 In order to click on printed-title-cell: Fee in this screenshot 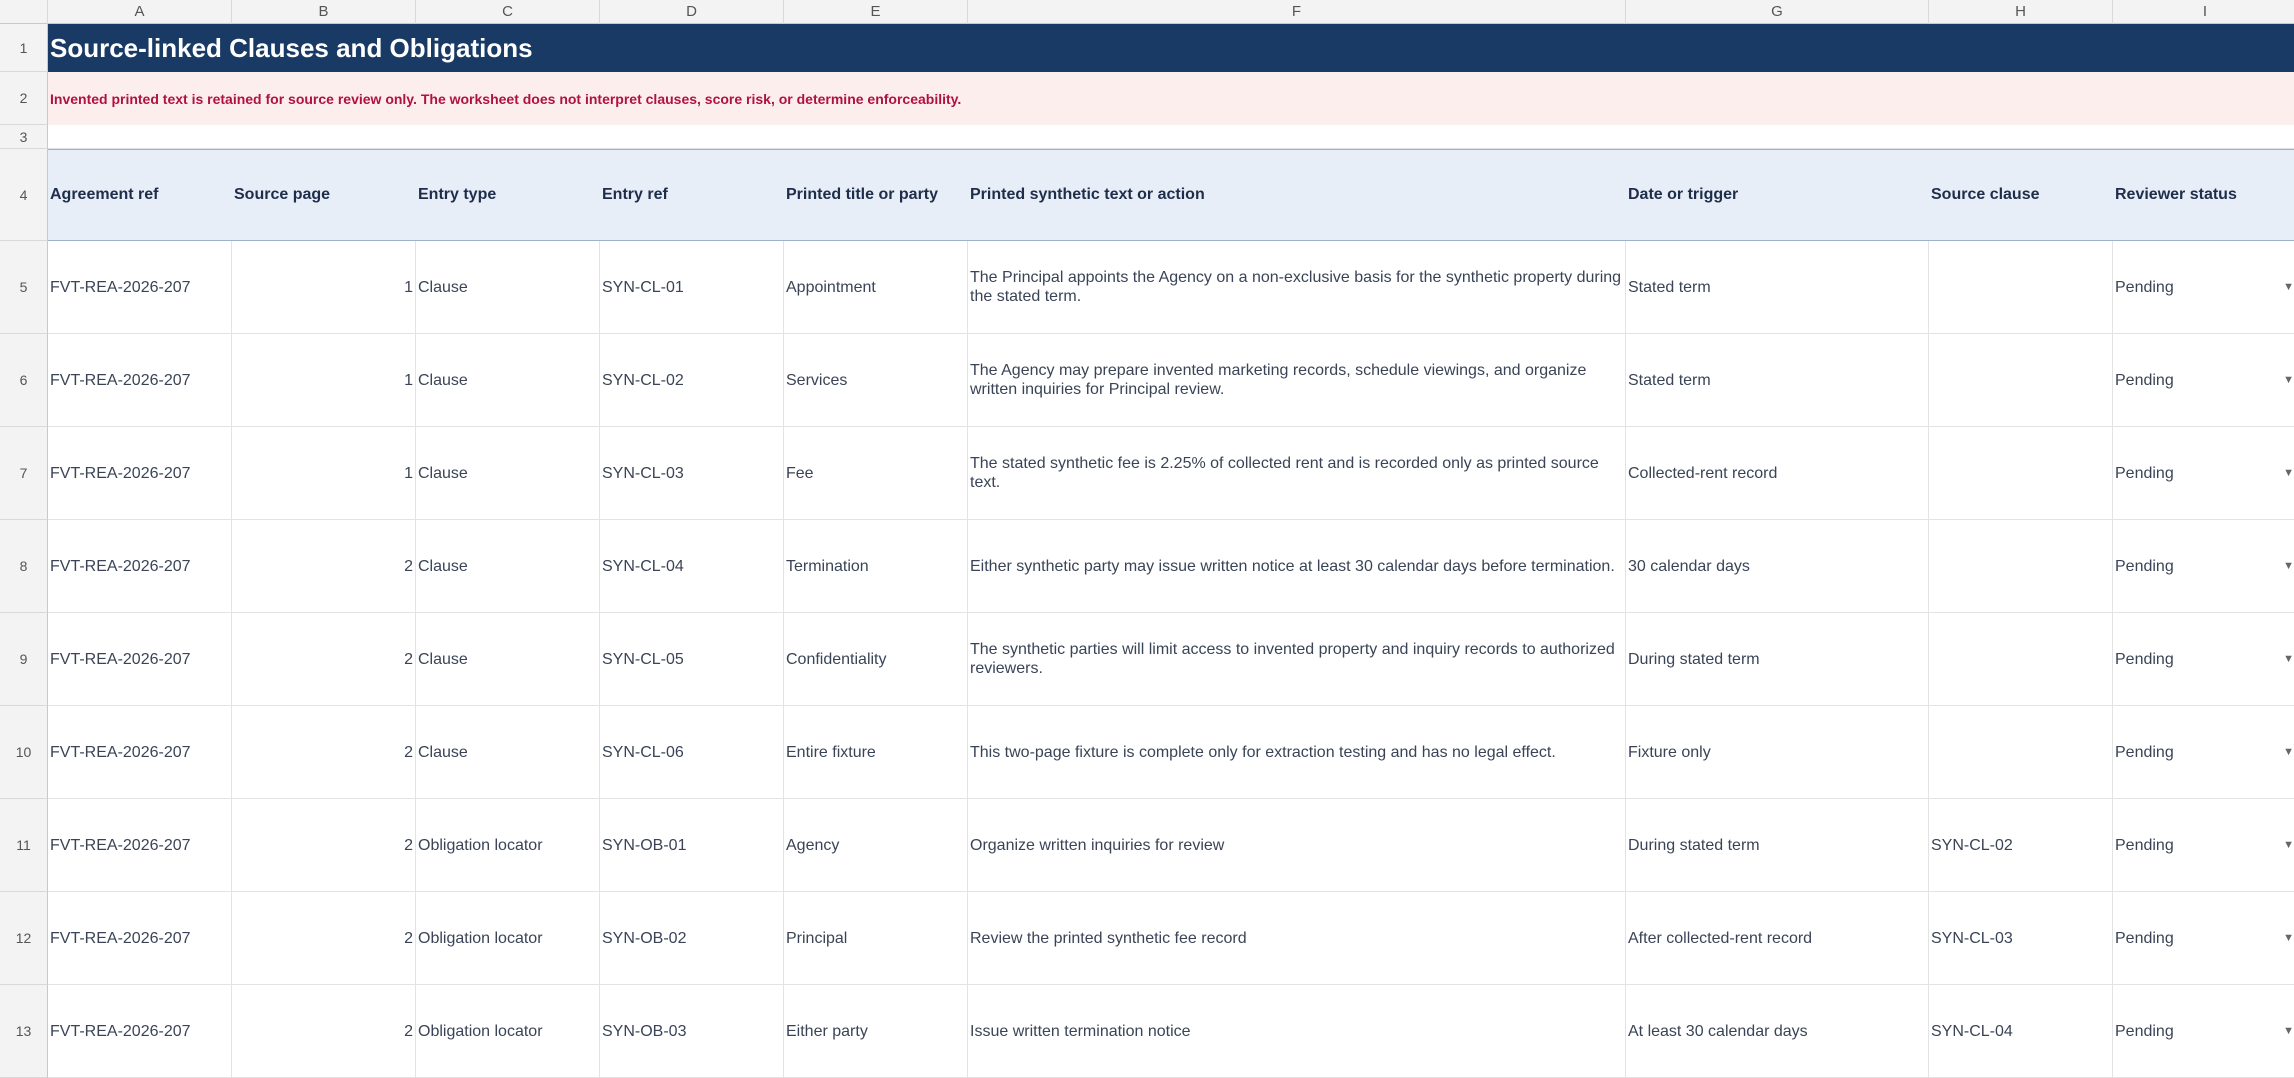, I will do `click(876, 473)`.